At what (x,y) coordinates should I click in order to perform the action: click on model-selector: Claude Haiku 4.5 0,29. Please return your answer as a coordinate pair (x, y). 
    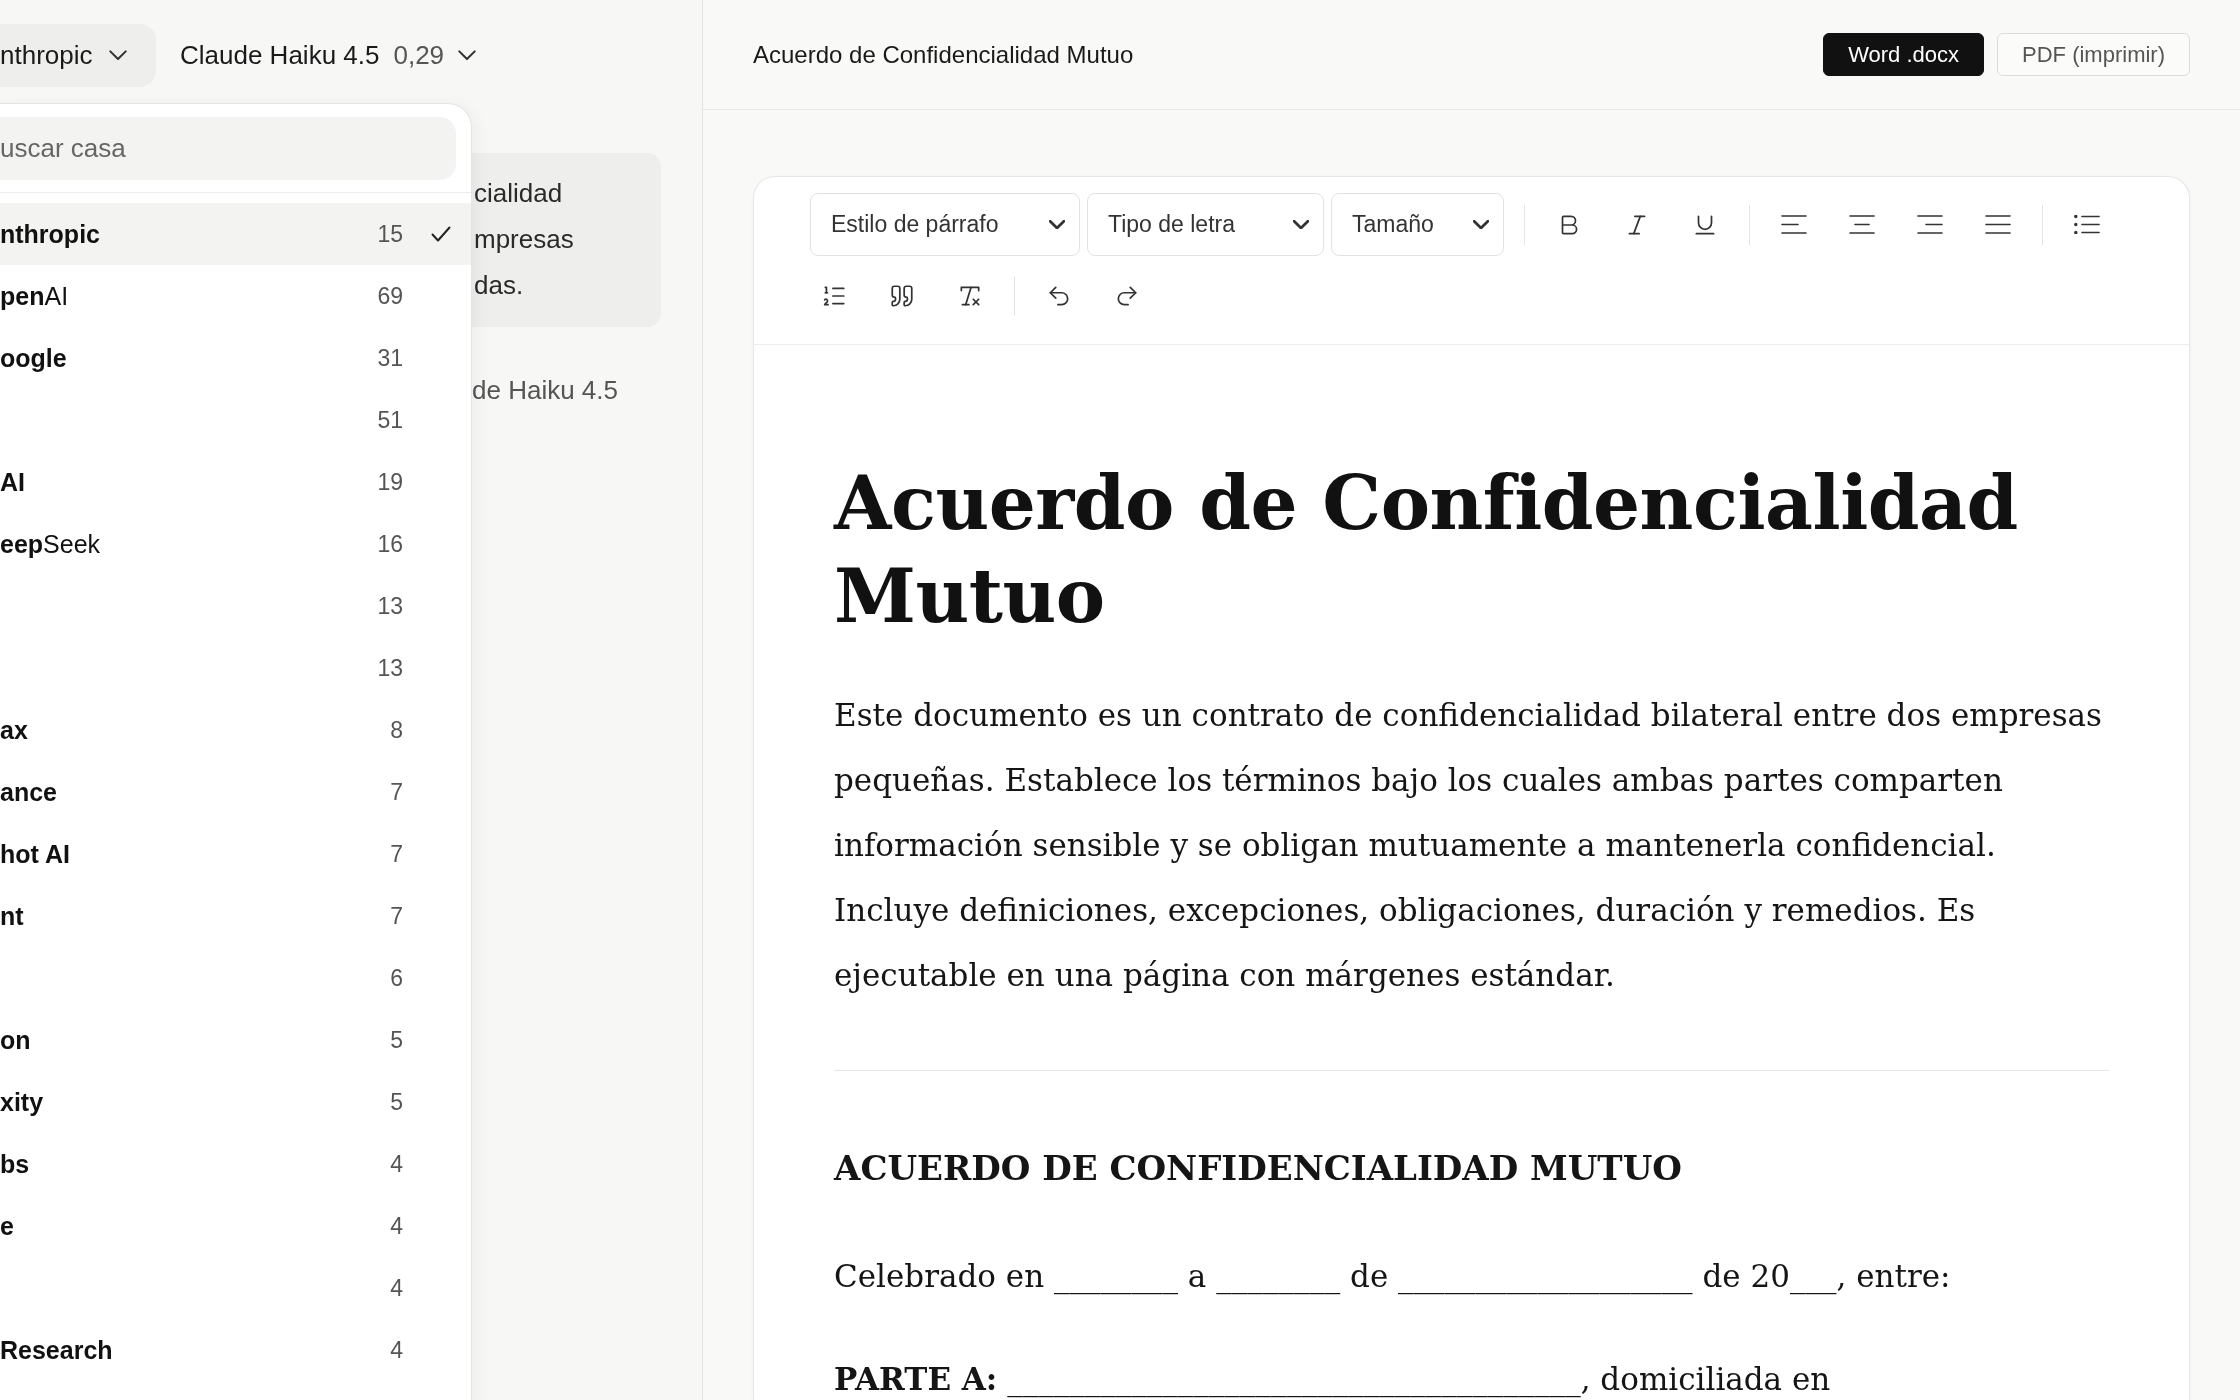
    Looking at the image, I should click on (328, 55).